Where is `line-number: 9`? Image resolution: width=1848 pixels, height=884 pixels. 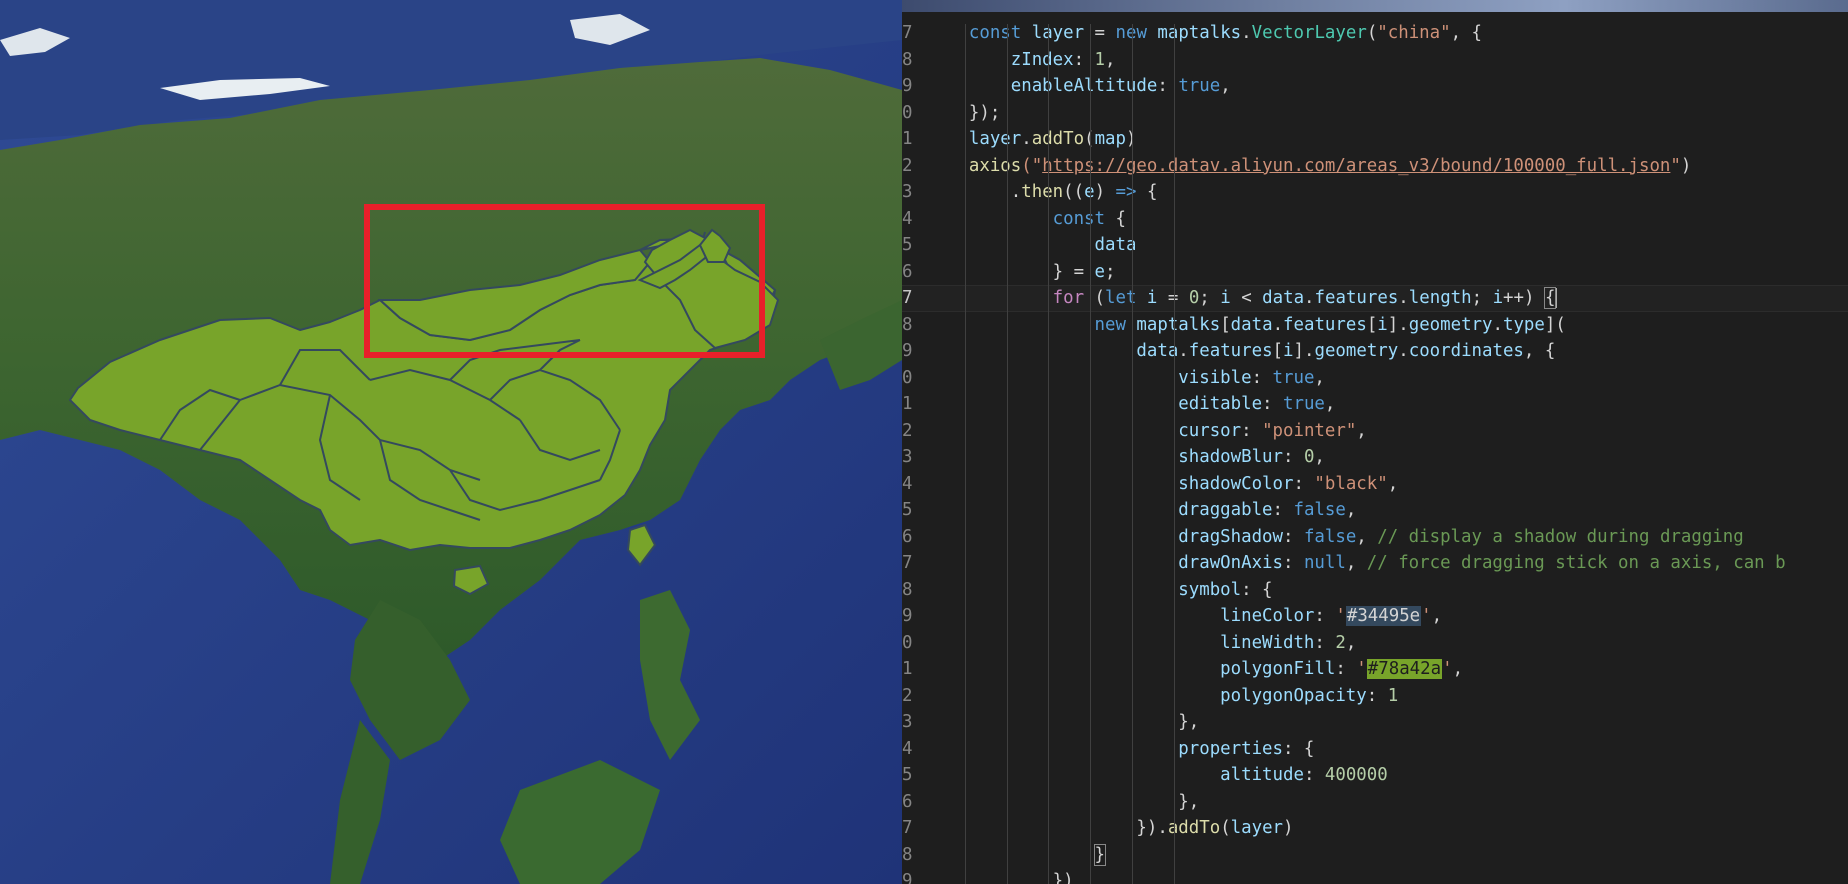 line-number: 9 is located at coordinates (907, 616).